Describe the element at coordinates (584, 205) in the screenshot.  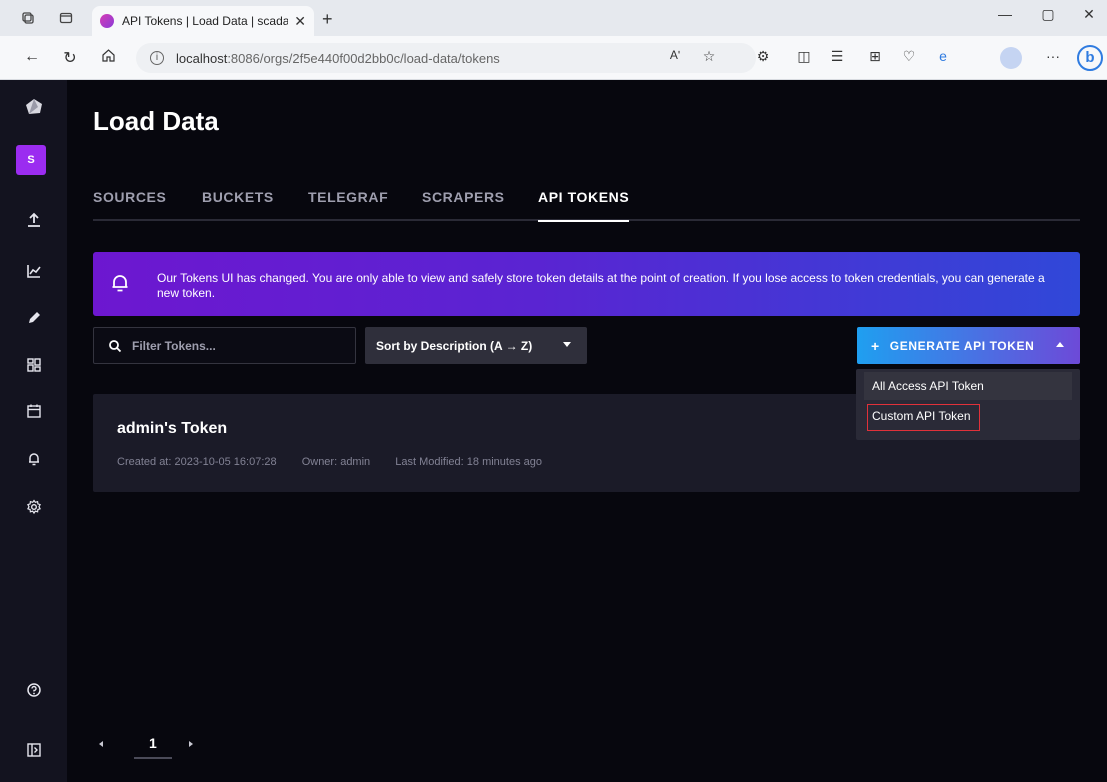
I see `tab-api-tokens: API TOKENS` at that location.